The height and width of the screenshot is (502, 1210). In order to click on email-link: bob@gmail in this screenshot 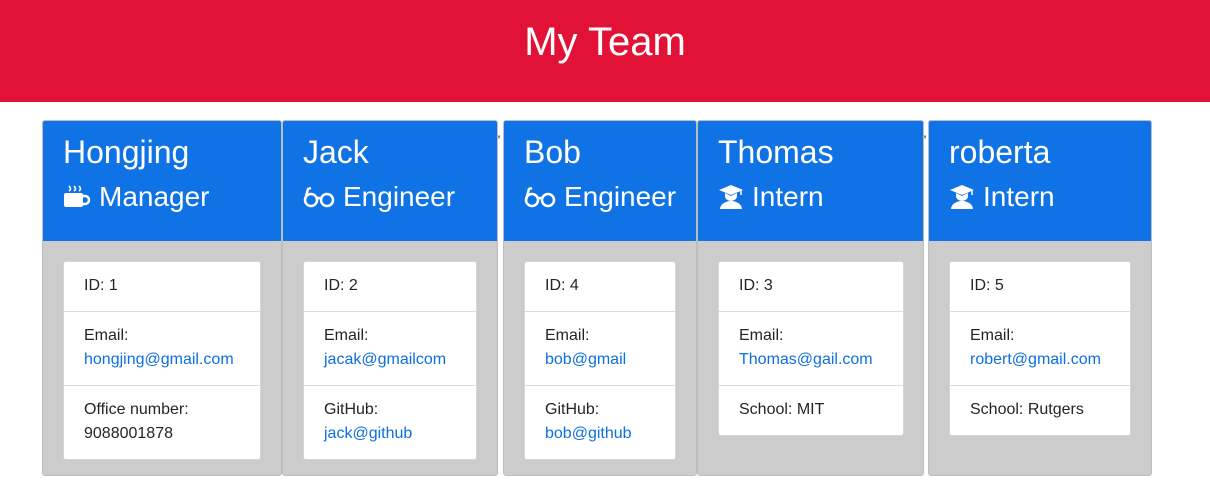, I will do `click(585, 359)`.